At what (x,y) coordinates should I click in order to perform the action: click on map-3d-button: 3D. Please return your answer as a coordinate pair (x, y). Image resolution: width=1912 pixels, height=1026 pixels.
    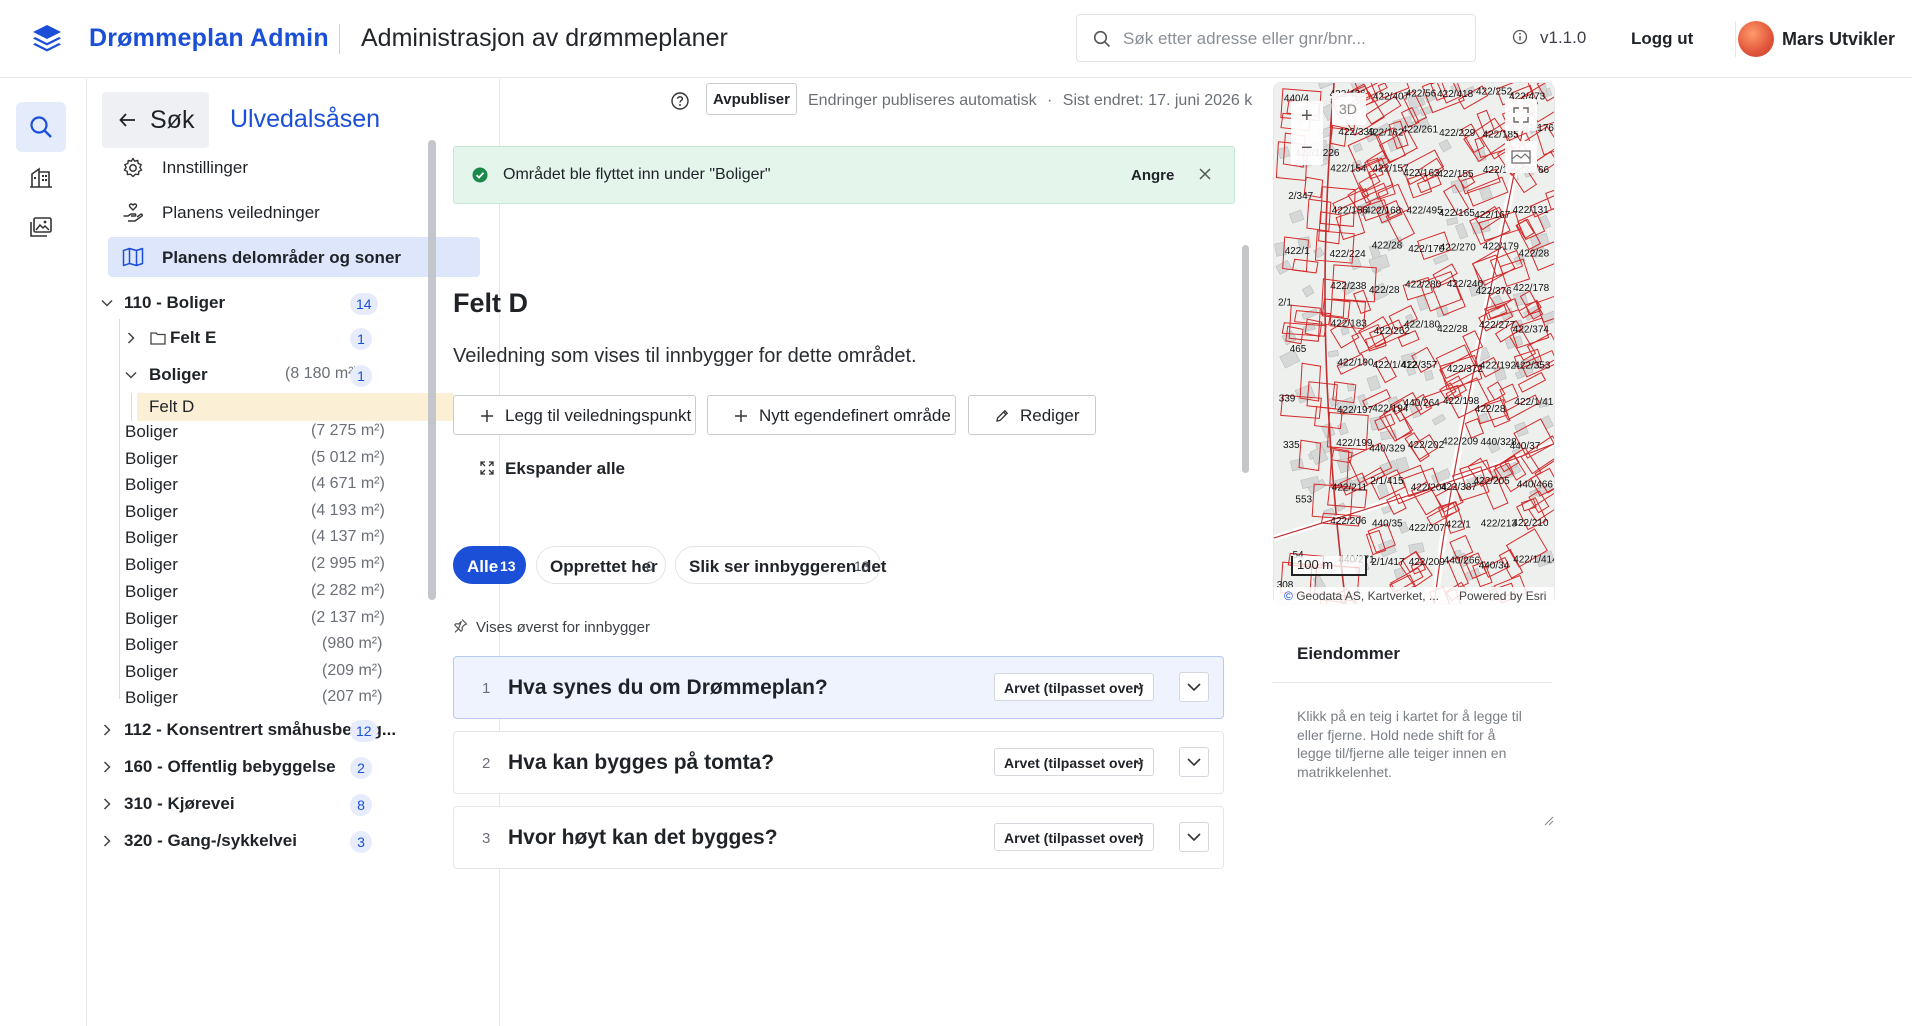
    Looking at the image, I should click on (1349, 109).